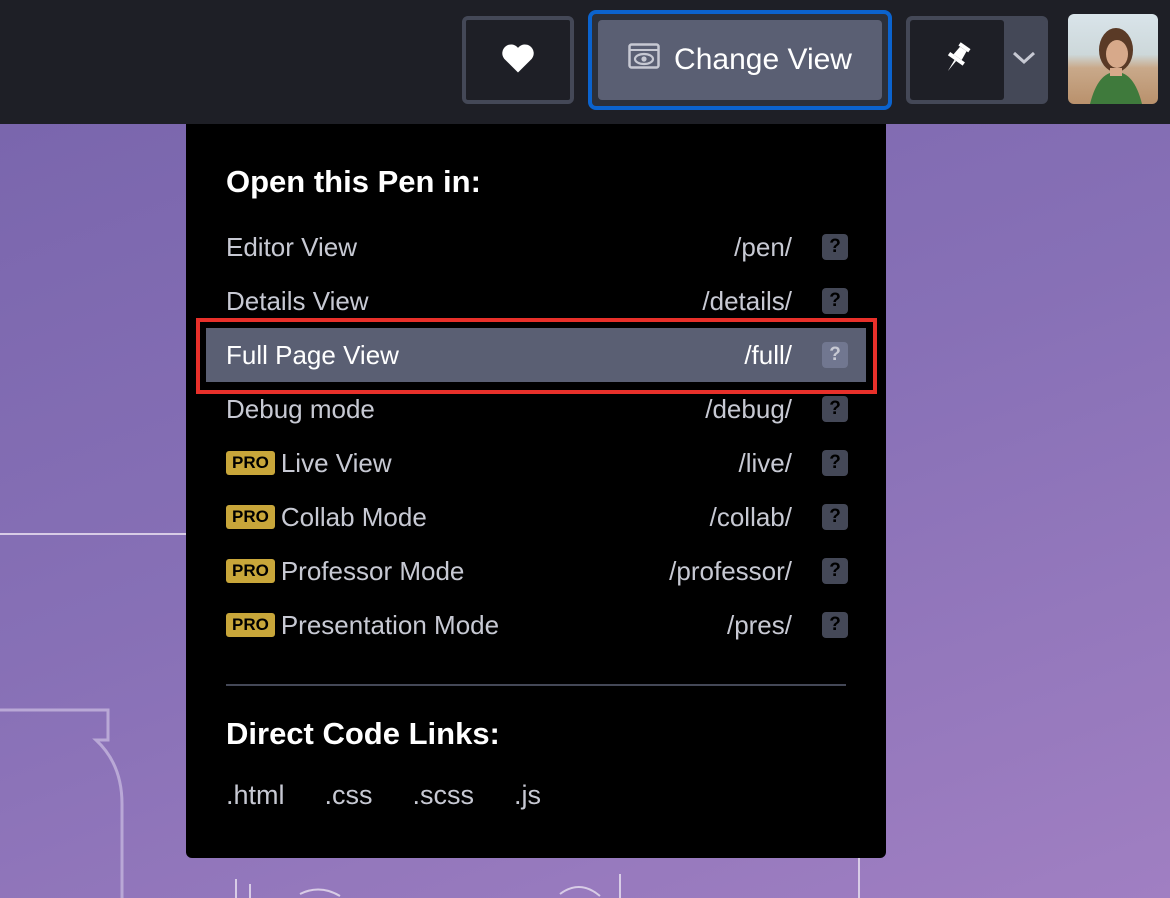 This screenshot has width=1170, height=898. What do you see at coordinates (536, 463) in the screenshot?
I see `menu-item-live-view: PRO Live View /live/ ?` at bounding box center [536, 463].